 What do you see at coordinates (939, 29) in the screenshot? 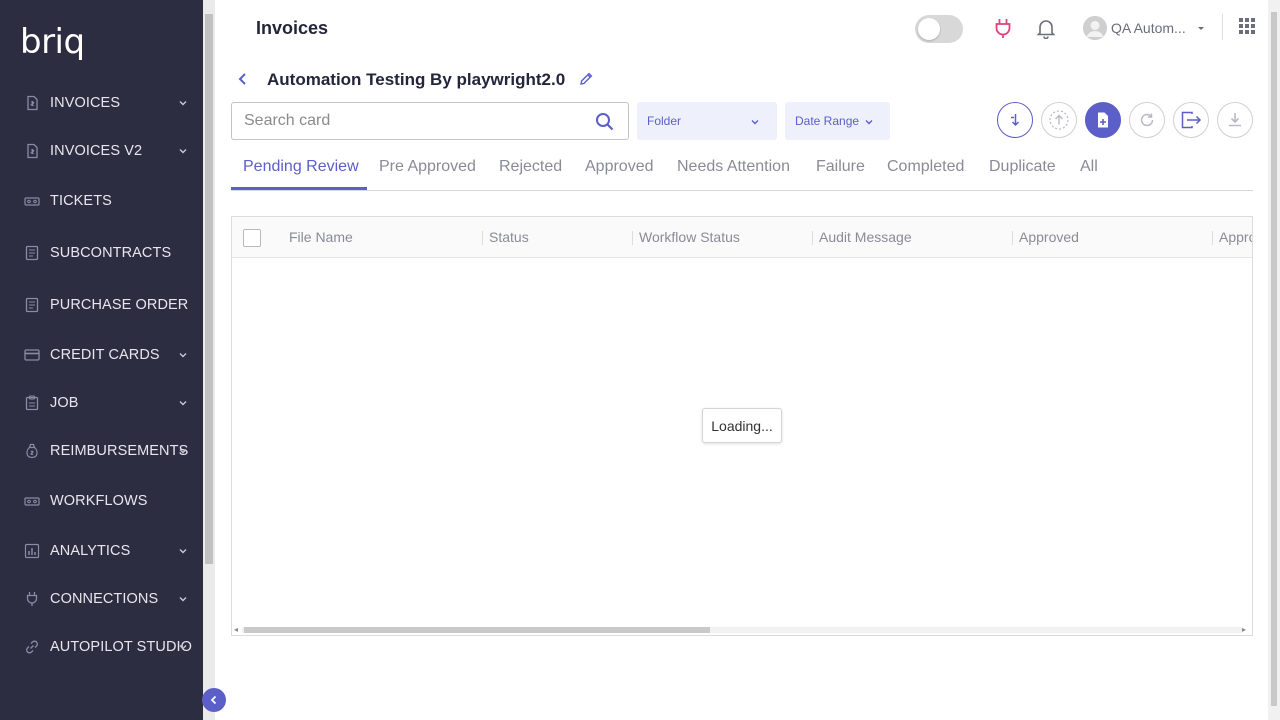
I see `header-toggle` at bounding box center [939, 29].